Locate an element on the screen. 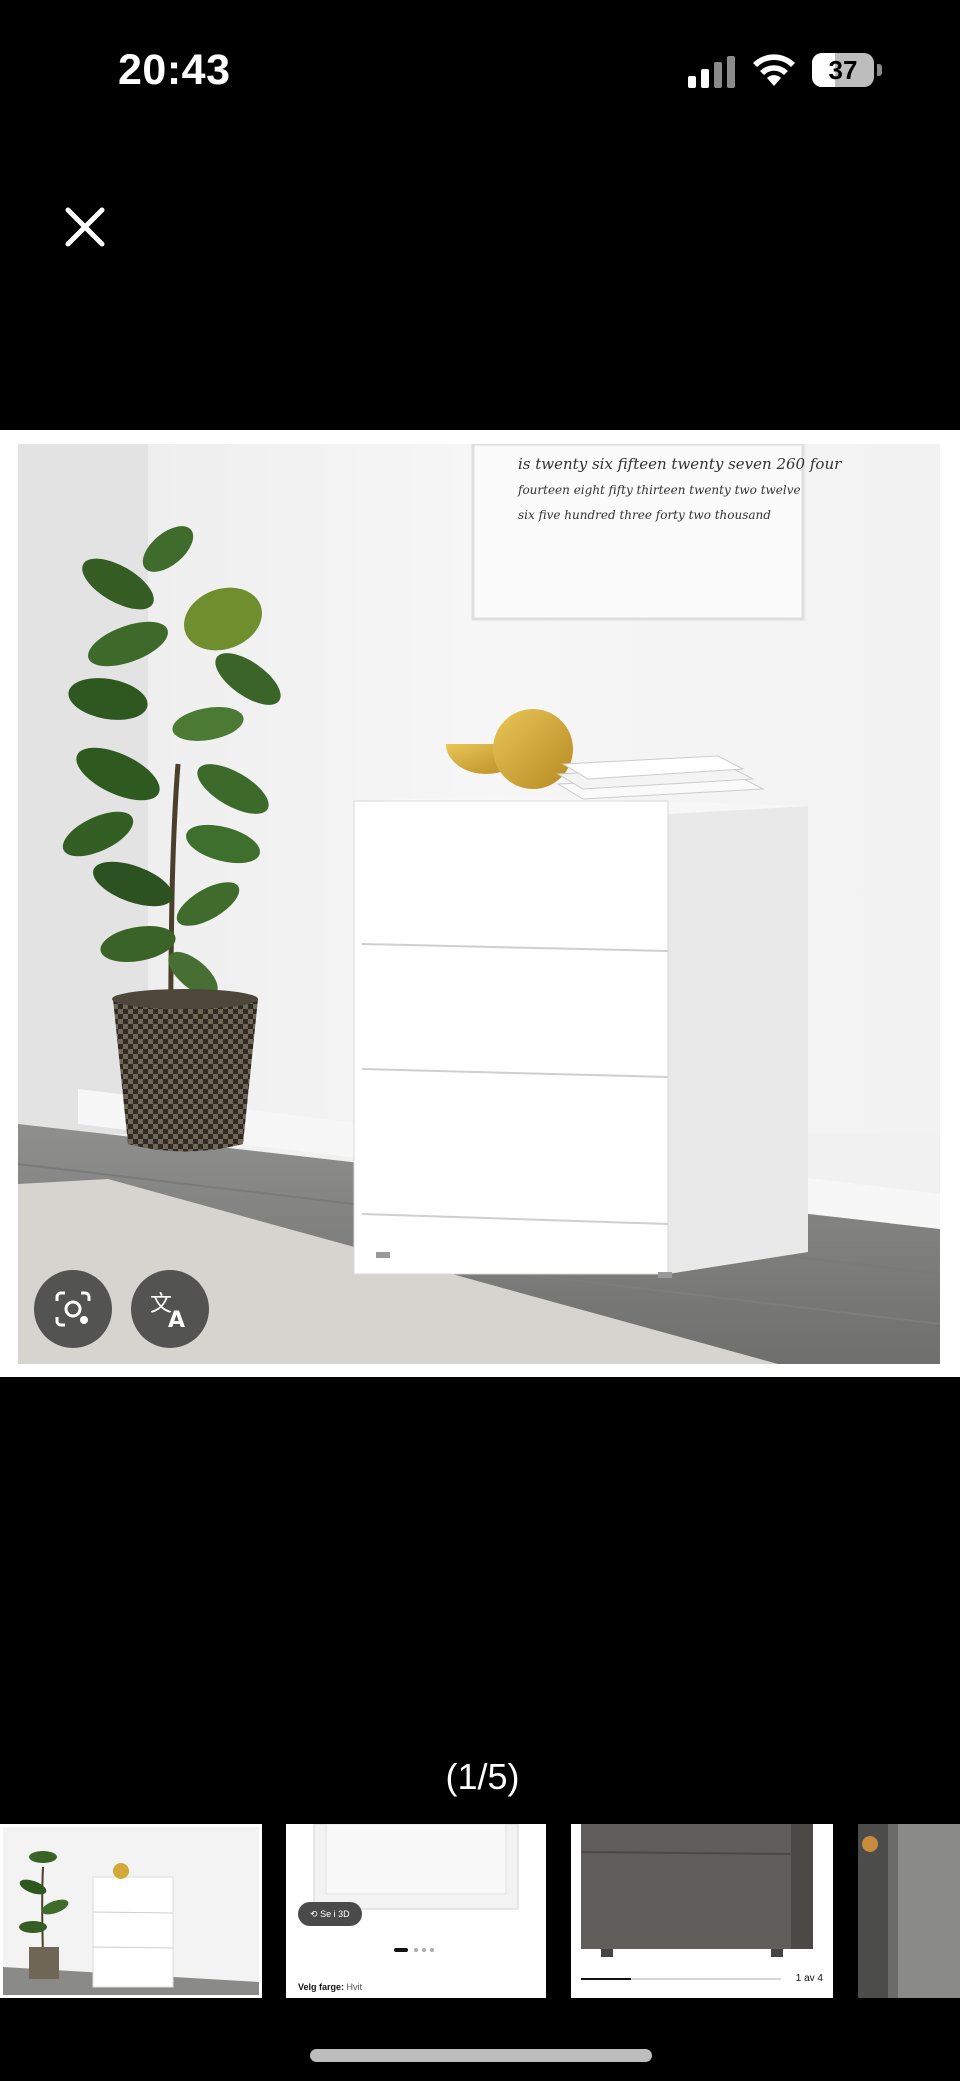 This screenshot has height=2081, width=960. battery-level: 37 is located at coordinates (843, 70).